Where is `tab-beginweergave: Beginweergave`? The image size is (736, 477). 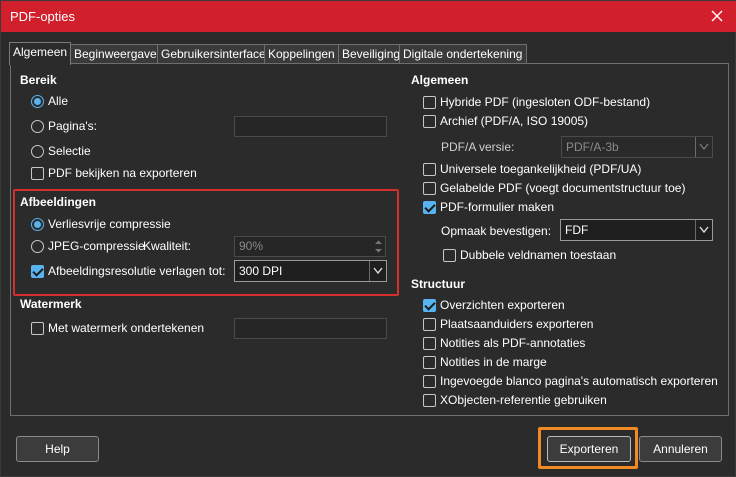
tab-beginweergave: Beginweergave is located at coordinates (114, 54).